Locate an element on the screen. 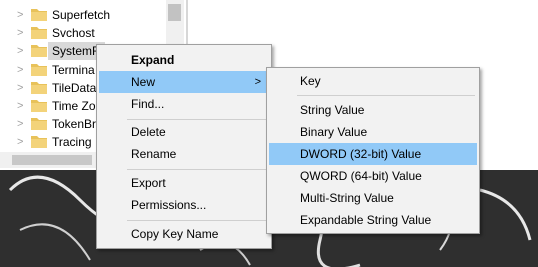 The image size is (538, 267). menu-item-label: Key is located at coordinates (310, 81).